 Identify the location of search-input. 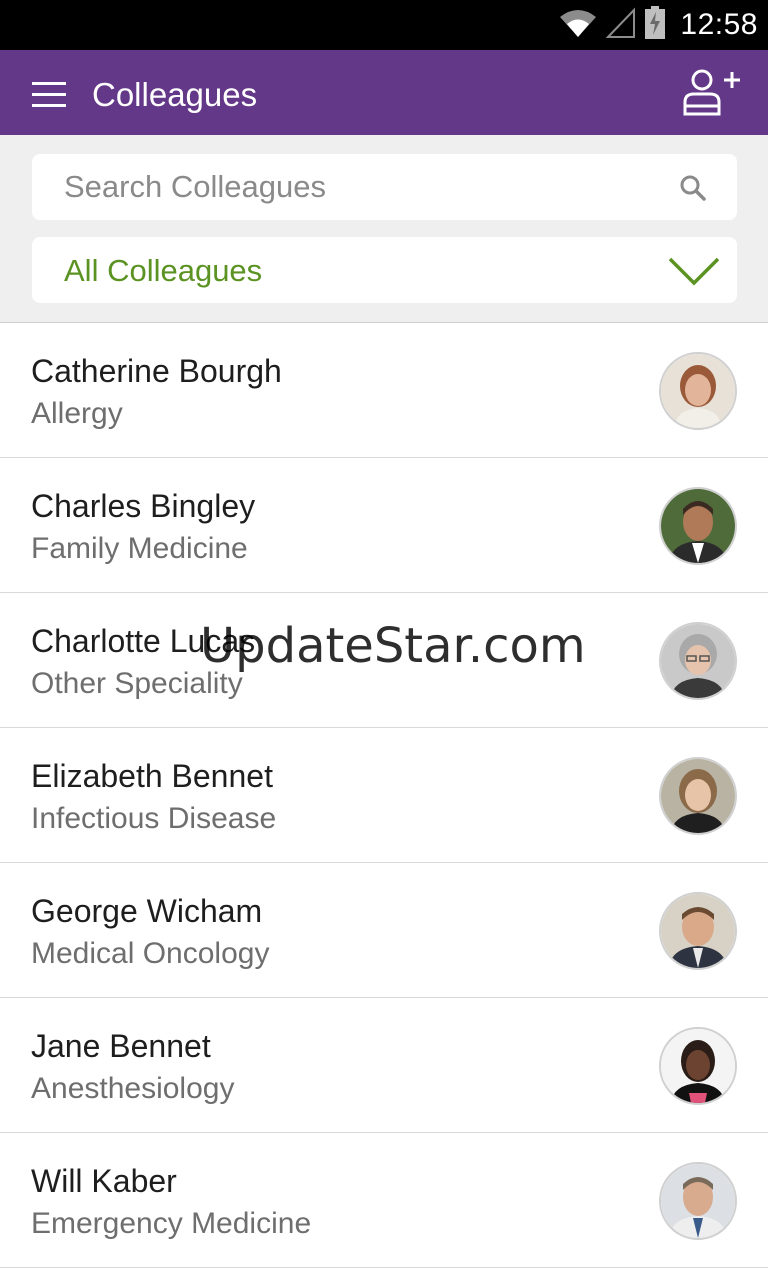
(342, 187).